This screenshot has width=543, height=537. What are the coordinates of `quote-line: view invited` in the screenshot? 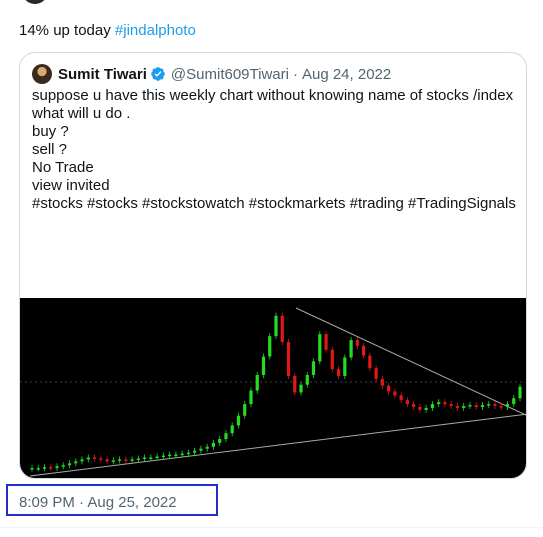 It's located at (71, 185).